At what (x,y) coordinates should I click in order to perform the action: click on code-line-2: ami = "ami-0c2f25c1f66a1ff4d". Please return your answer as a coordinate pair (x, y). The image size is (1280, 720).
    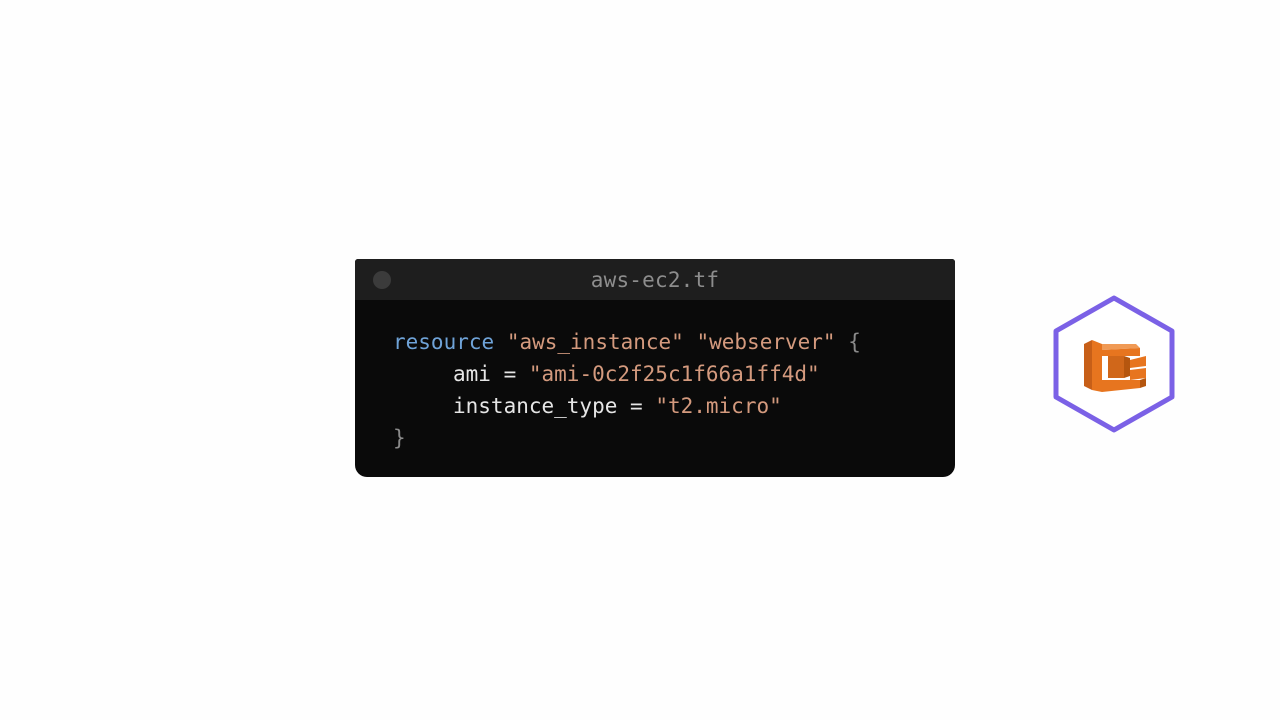
    Looking at the image, I should click on (627, 374).